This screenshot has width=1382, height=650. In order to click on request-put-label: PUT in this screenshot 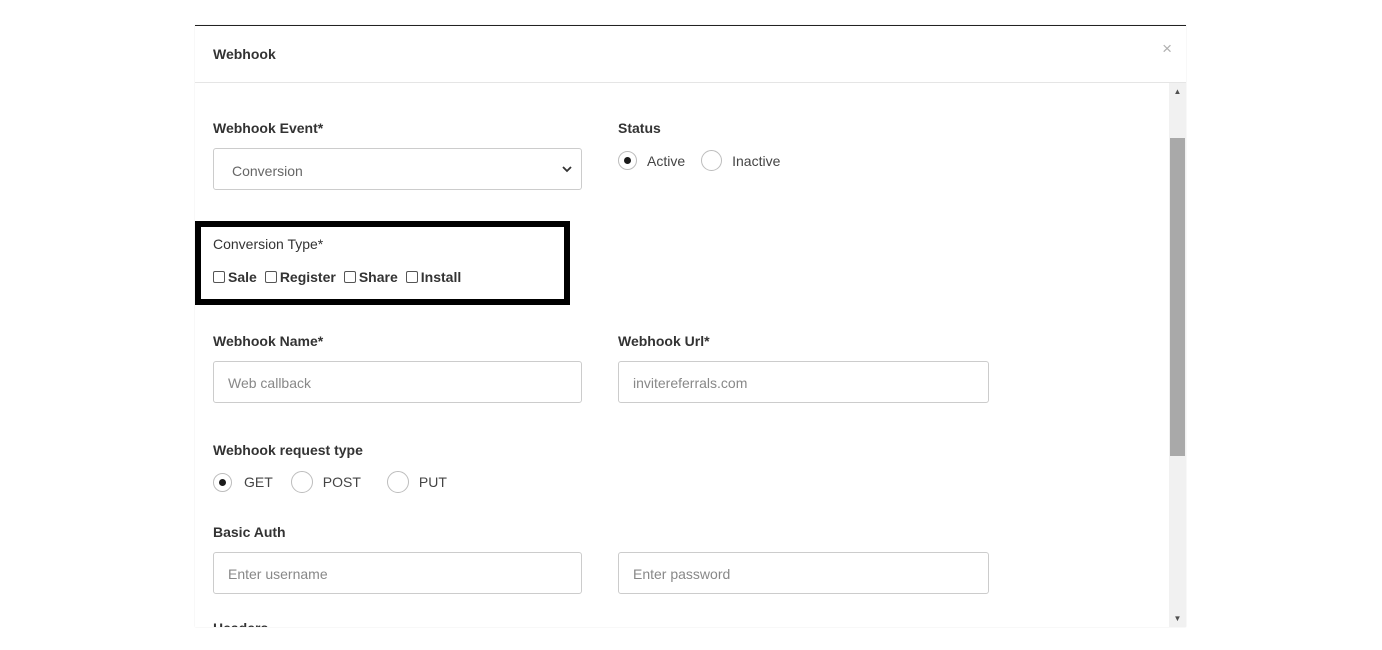, I will do `click(432, 482)`.